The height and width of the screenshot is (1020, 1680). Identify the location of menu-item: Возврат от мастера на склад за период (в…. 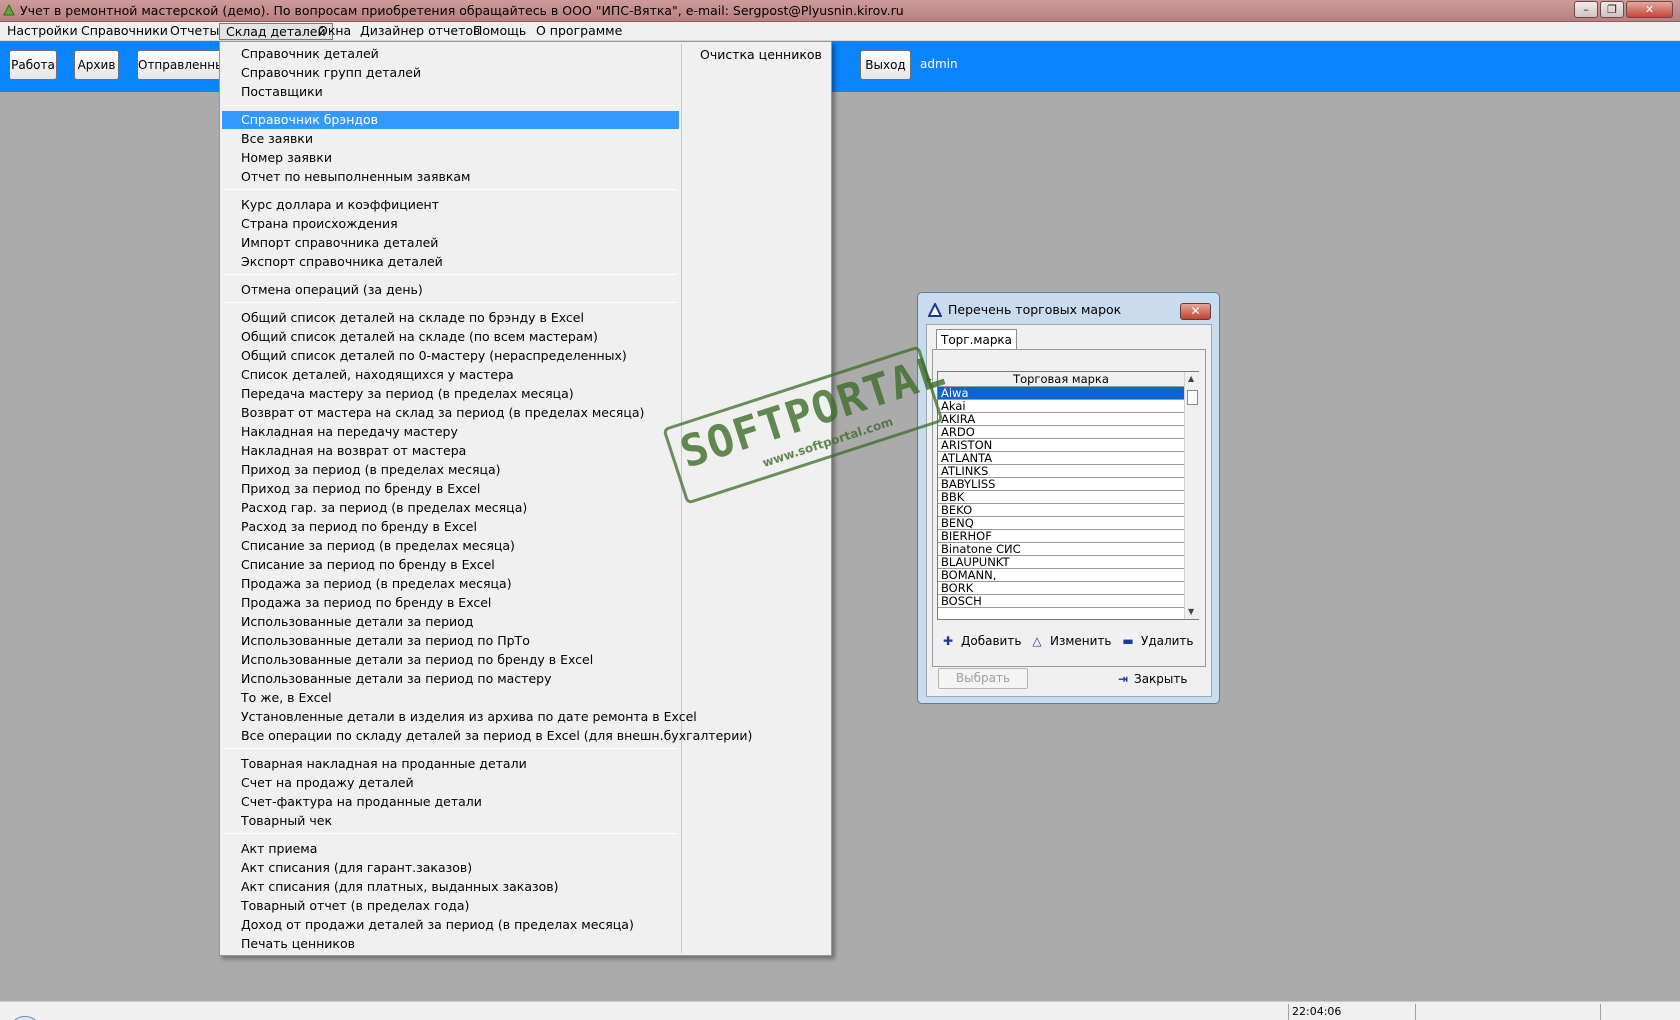
(450, 413).